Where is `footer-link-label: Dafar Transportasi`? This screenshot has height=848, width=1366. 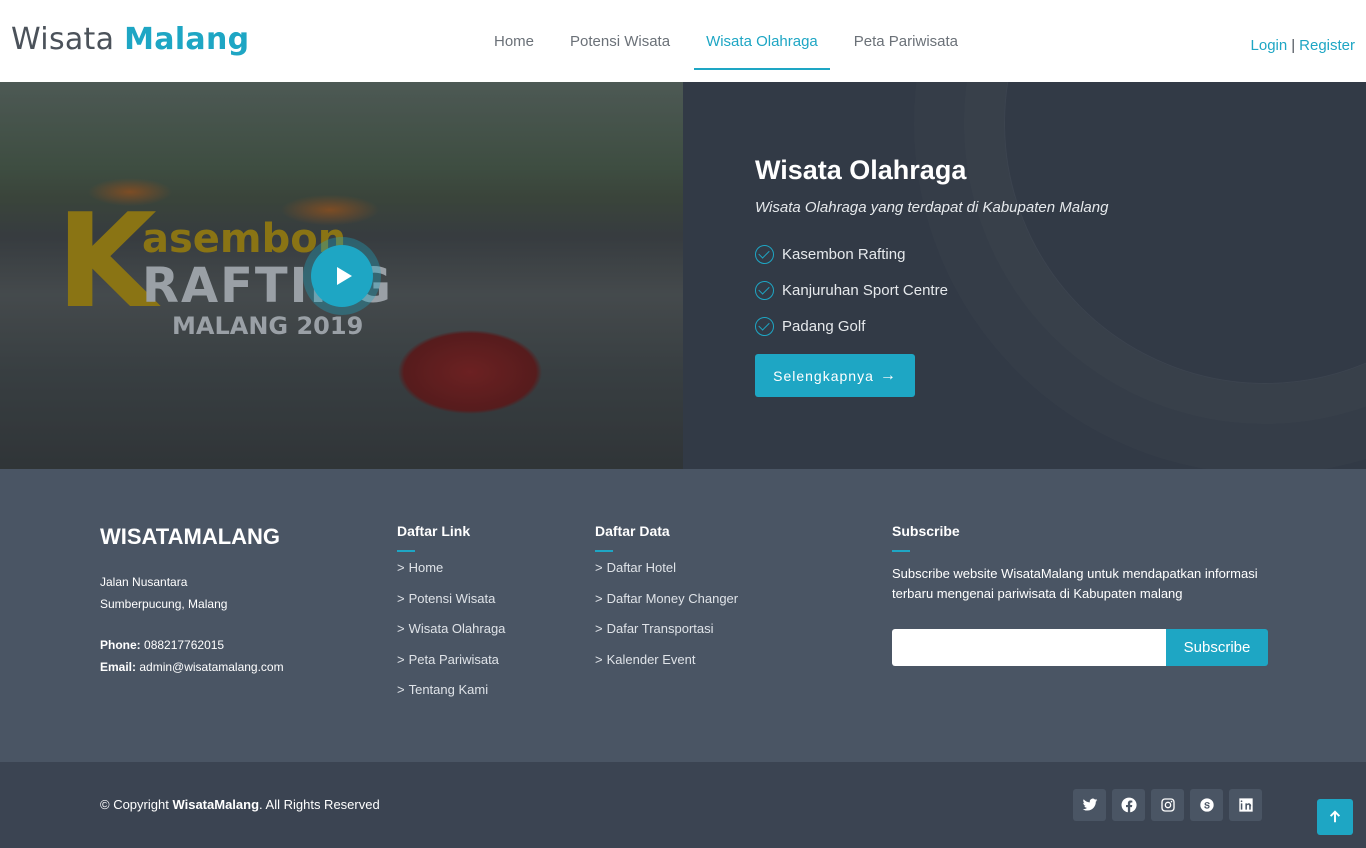 footer-link-label: Dafar Transportasi is located at coordinates (660, 628).